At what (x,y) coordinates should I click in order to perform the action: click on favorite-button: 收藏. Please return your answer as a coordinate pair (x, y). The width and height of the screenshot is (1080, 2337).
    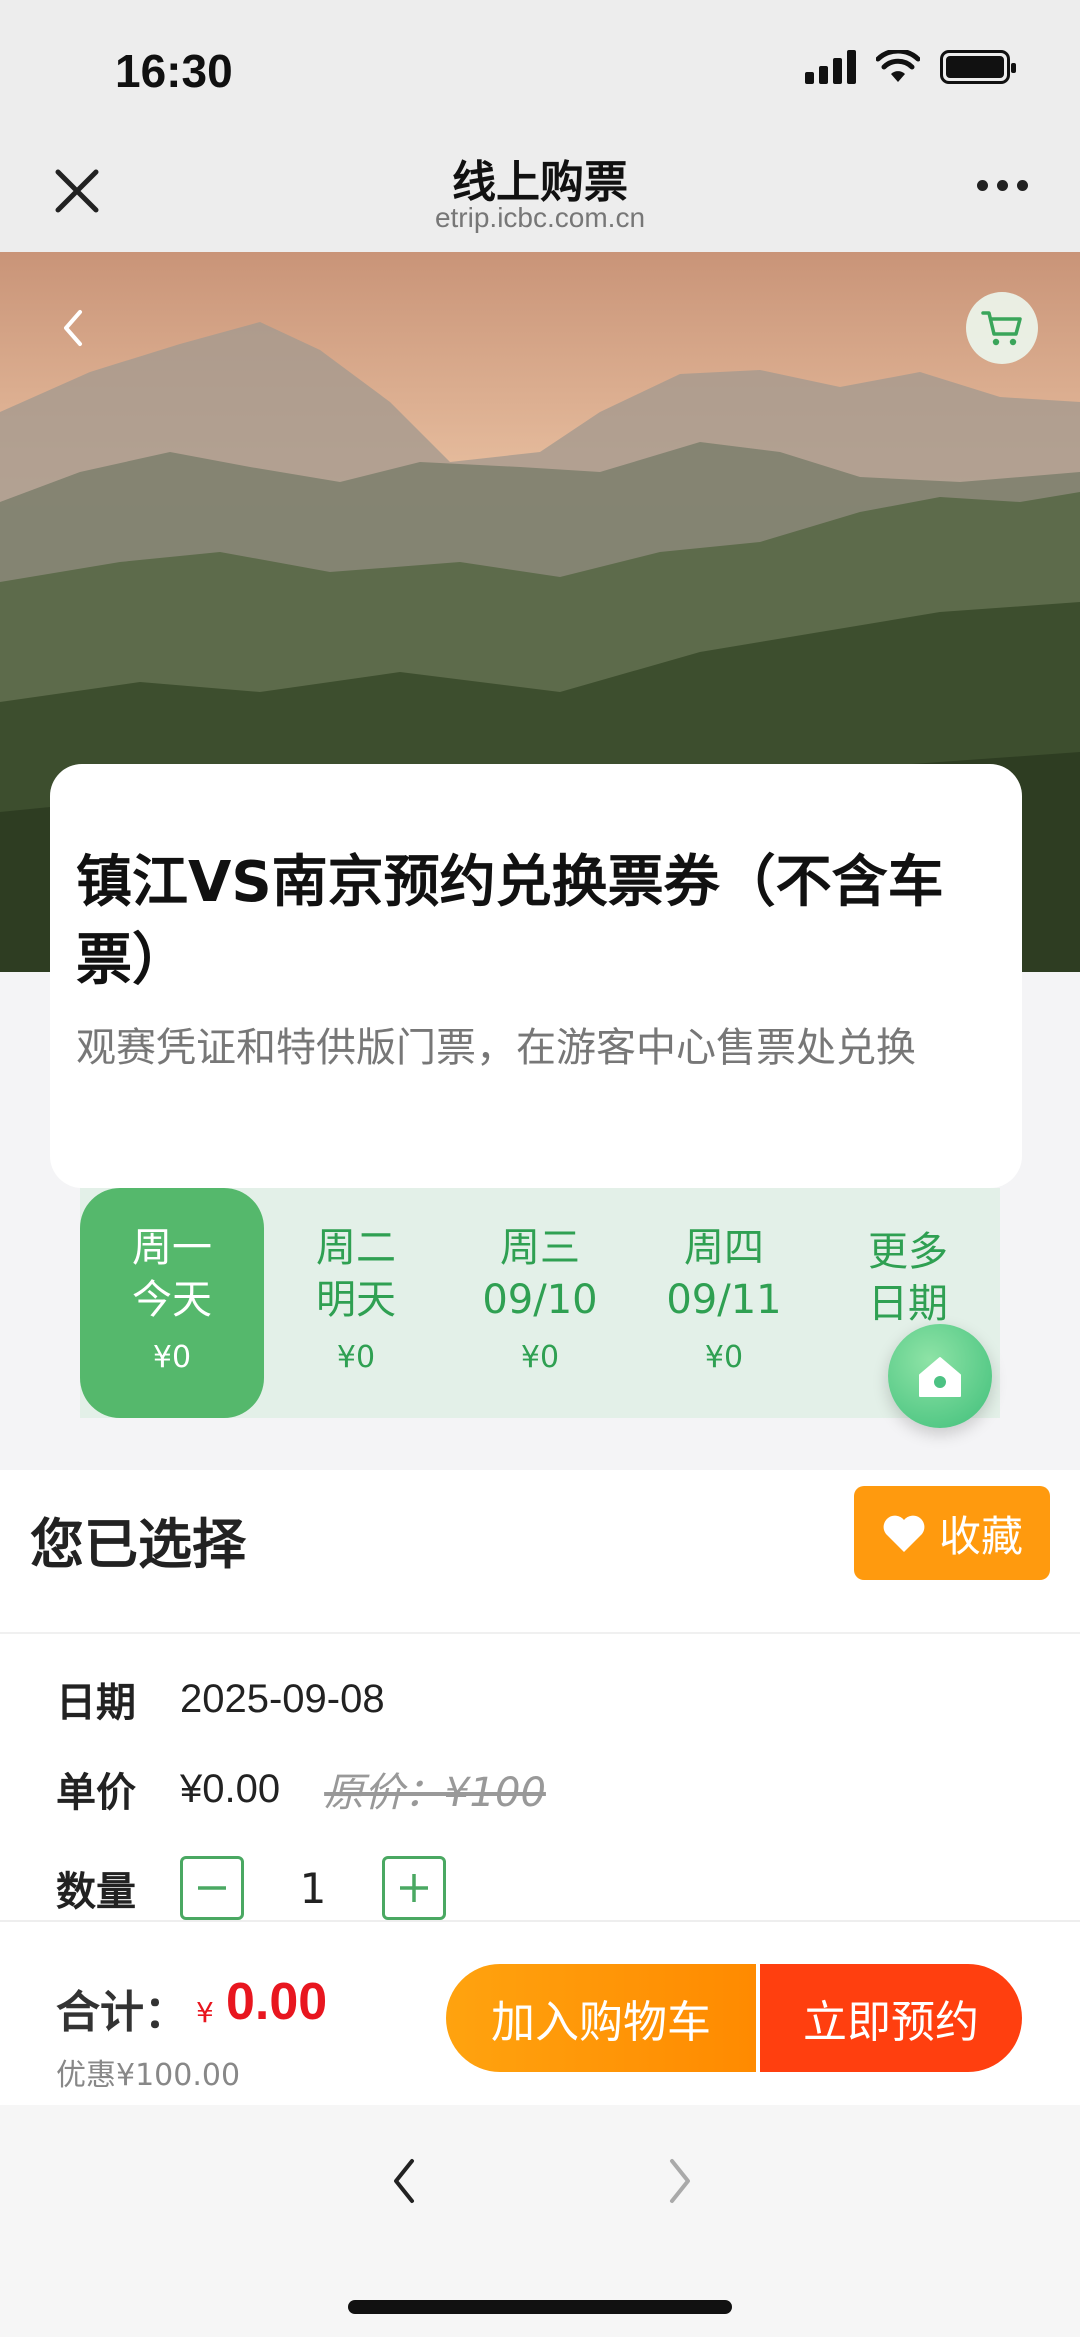
    Looking at the image, I should click on (952, 1533).